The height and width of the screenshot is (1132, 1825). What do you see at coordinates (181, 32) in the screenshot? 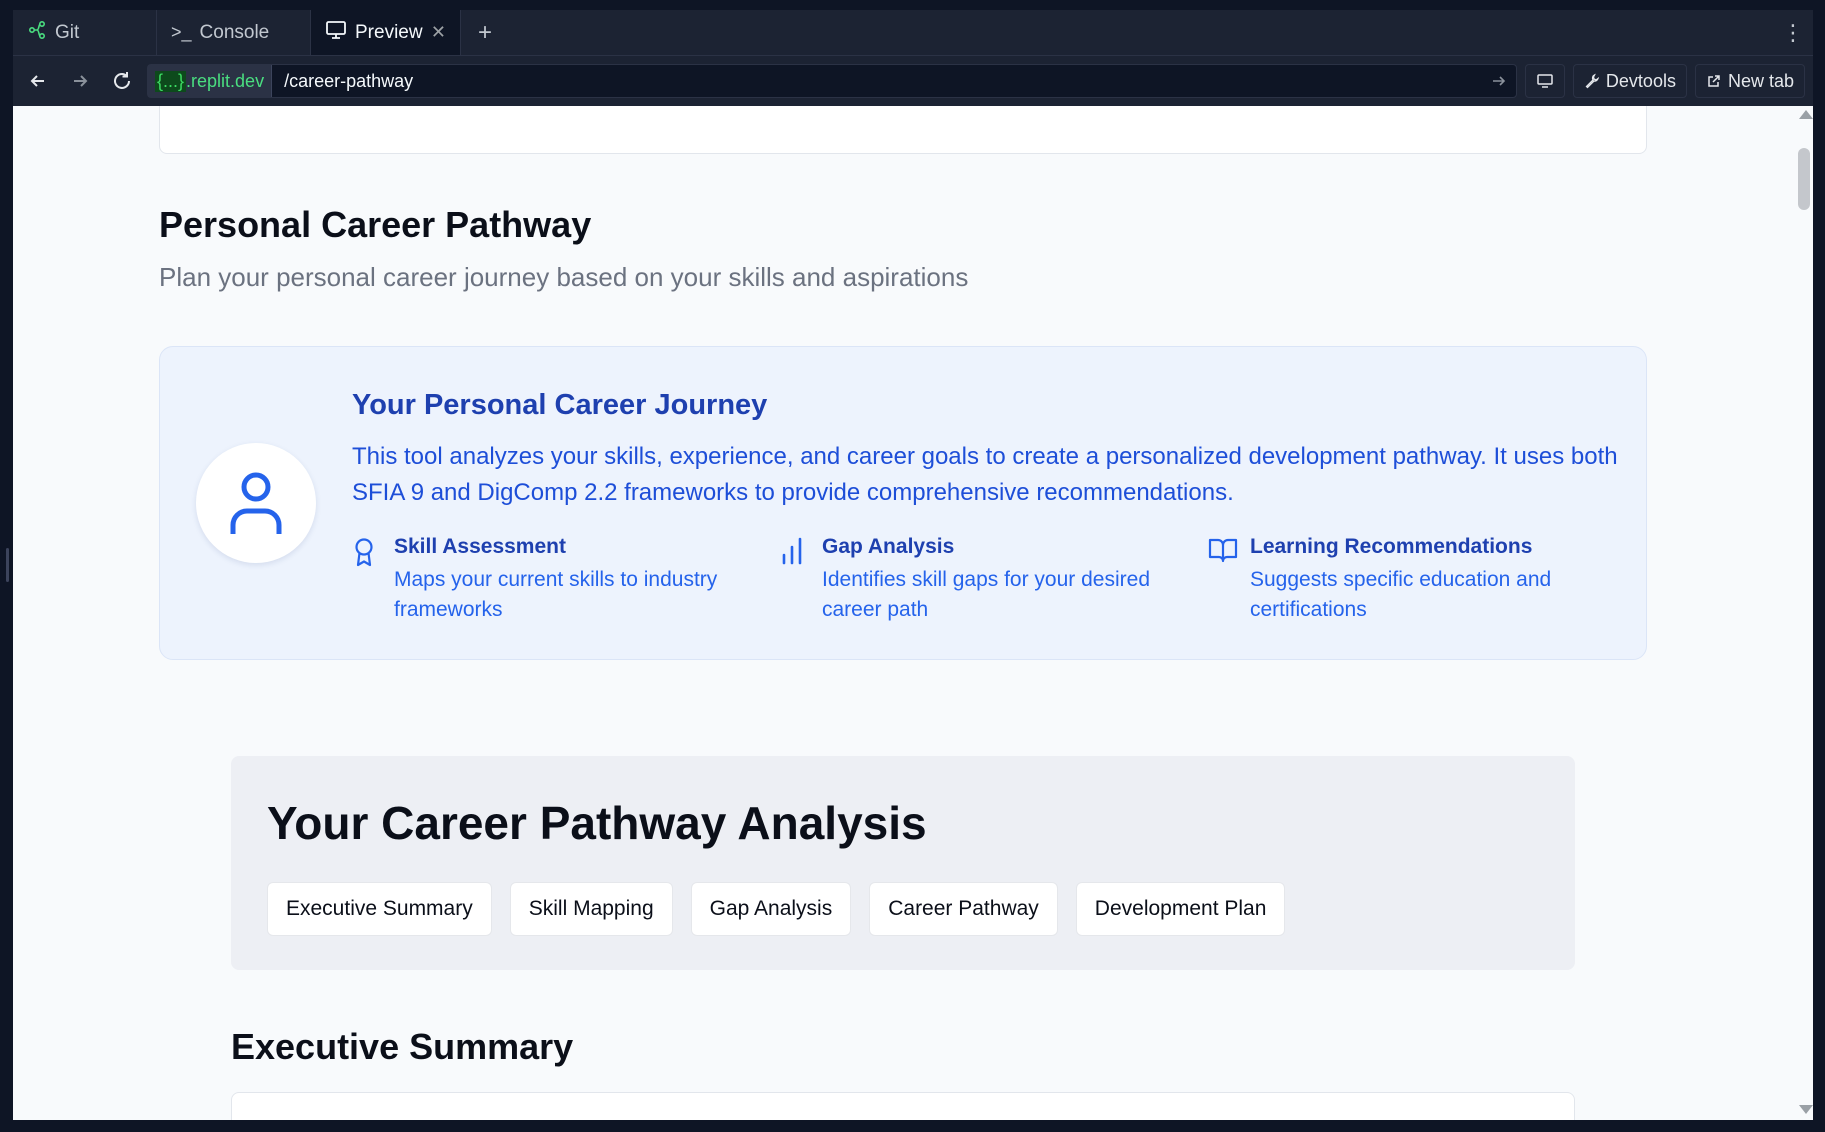
I see `terminal-icon: >_` at bounding box center [181, 32].